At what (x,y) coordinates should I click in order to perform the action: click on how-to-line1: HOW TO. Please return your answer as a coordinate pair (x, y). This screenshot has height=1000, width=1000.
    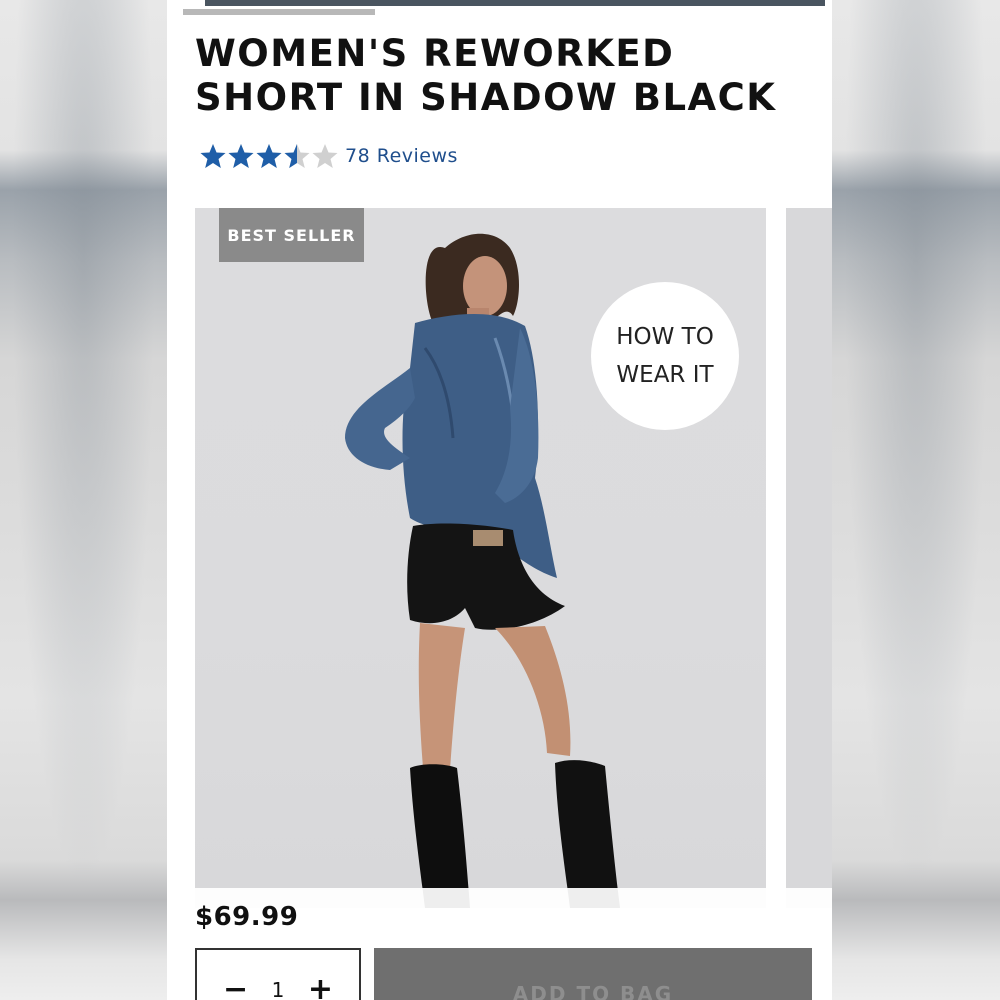
    Looking at the image, I should click on (665, 337).